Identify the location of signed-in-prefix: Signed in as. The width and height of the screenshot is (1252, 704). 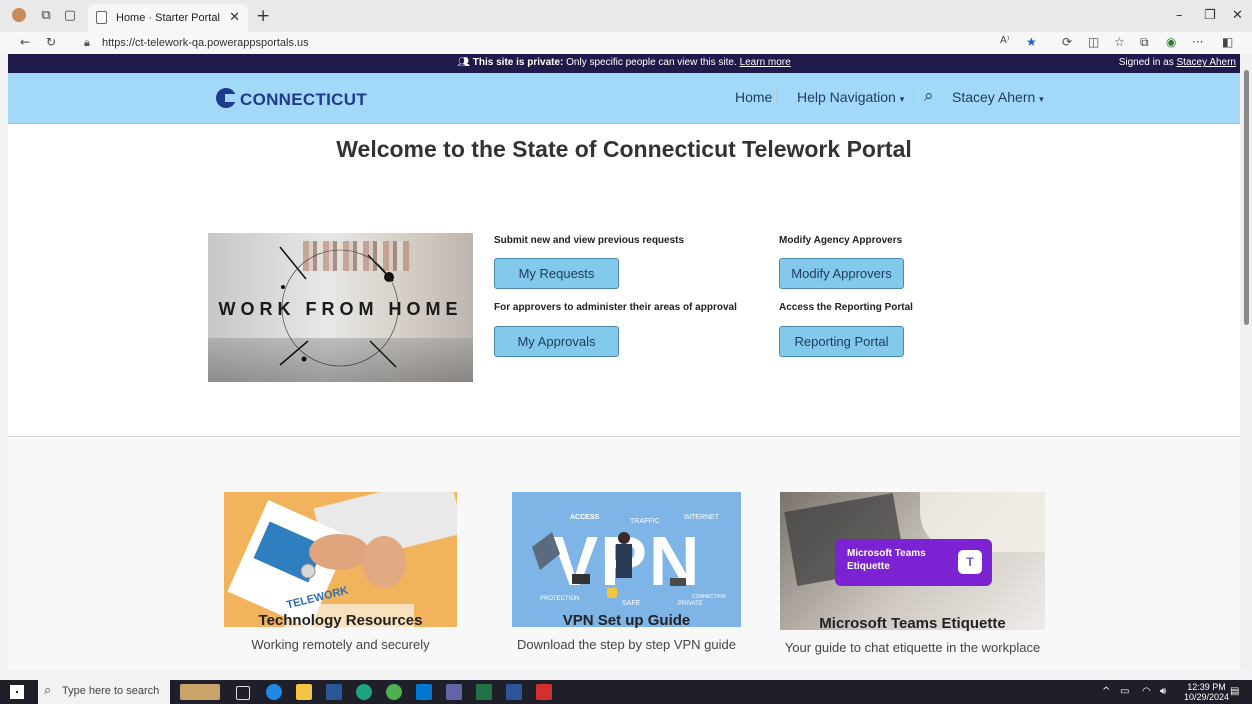
(1147, 62).